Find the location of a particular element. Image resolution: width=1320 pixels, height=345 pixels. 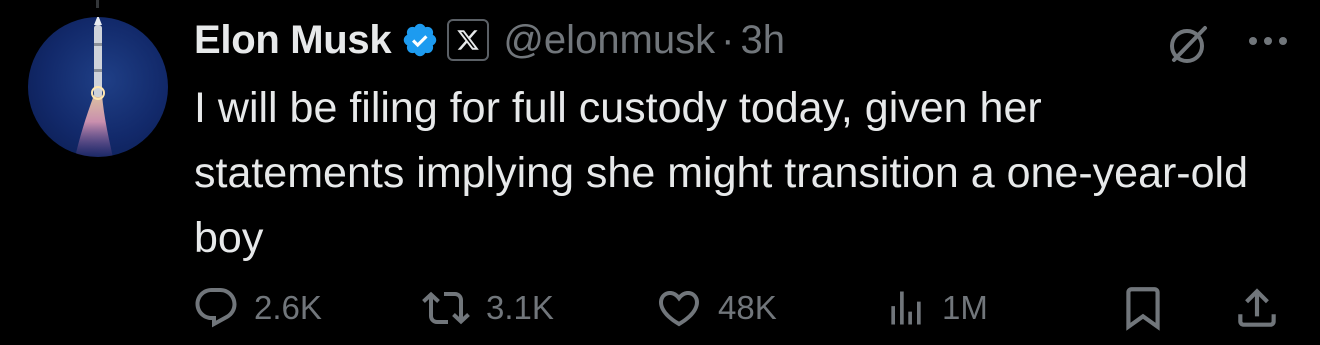

bookmark-icon is located at coordinates (1143, 309).